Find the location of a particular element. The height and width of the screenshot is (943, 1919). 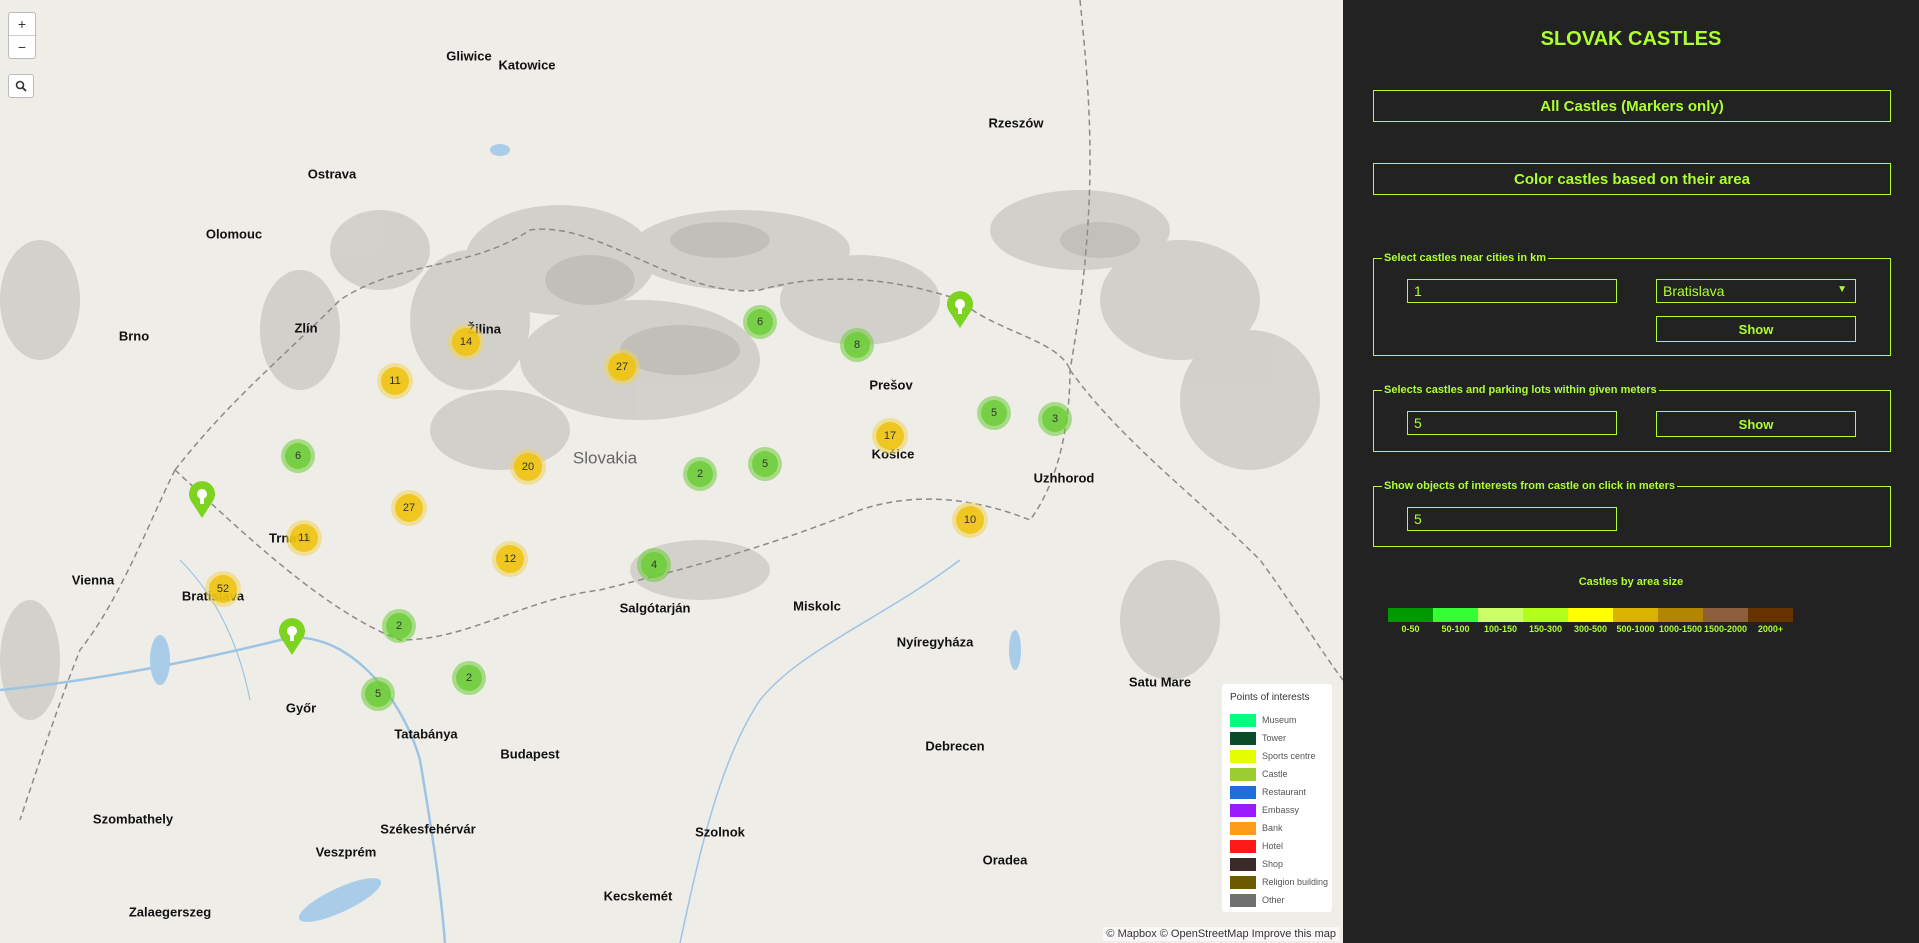

poi-legend-label: Museum is located at coordinates (1279, 720).